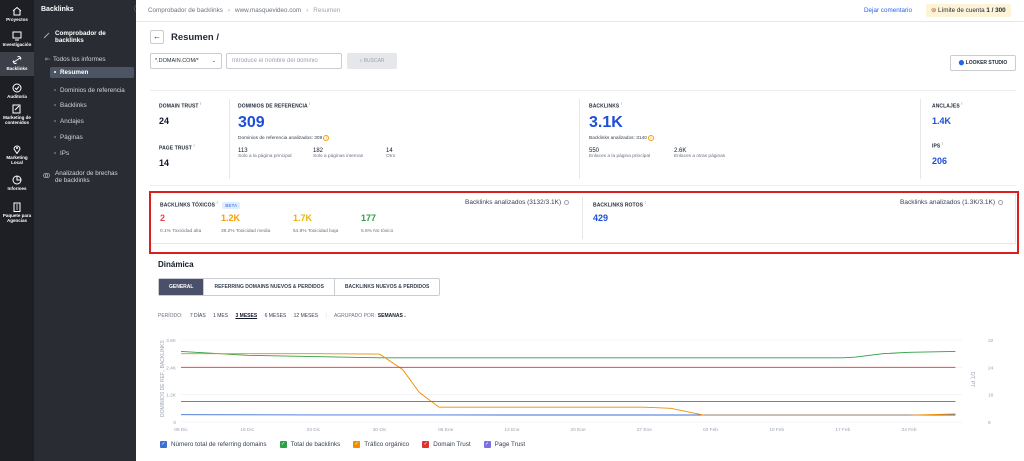 Image resolution: width=1024 pixels, height=461 pixels. What do you see at coordinates (936, 146) in the screenshot?
I see `ips-label: IPS` at bounding box center [936, 146].